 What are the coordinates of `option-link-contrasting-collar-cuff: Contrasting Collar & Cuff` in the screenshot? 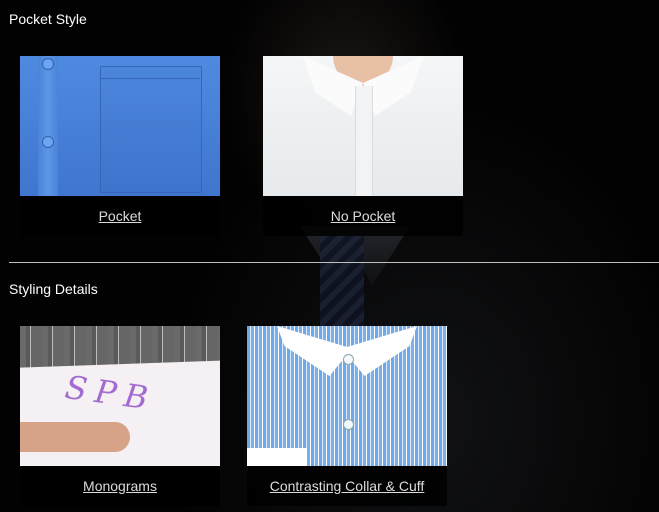 It's located at (347, 486).